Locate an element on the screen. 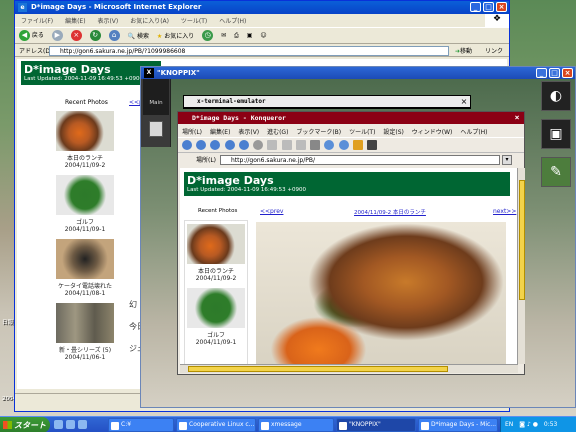  dock-tool-icon: ✎ is located at coordinates (556, 172).